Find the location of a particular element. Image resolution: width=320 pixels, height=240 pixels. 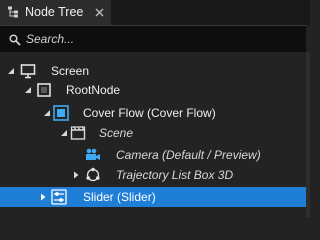

search-icon is located at coordinates (15, 40).